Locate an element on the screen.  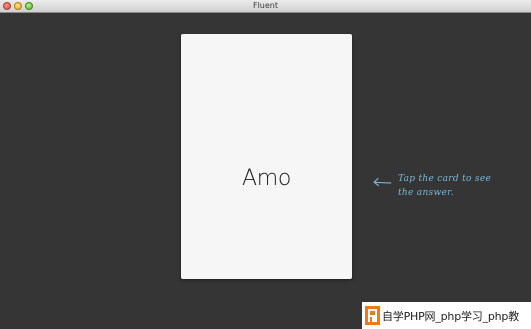
hint: Tap the card to see the answer. is located at coordinates (447, 188).